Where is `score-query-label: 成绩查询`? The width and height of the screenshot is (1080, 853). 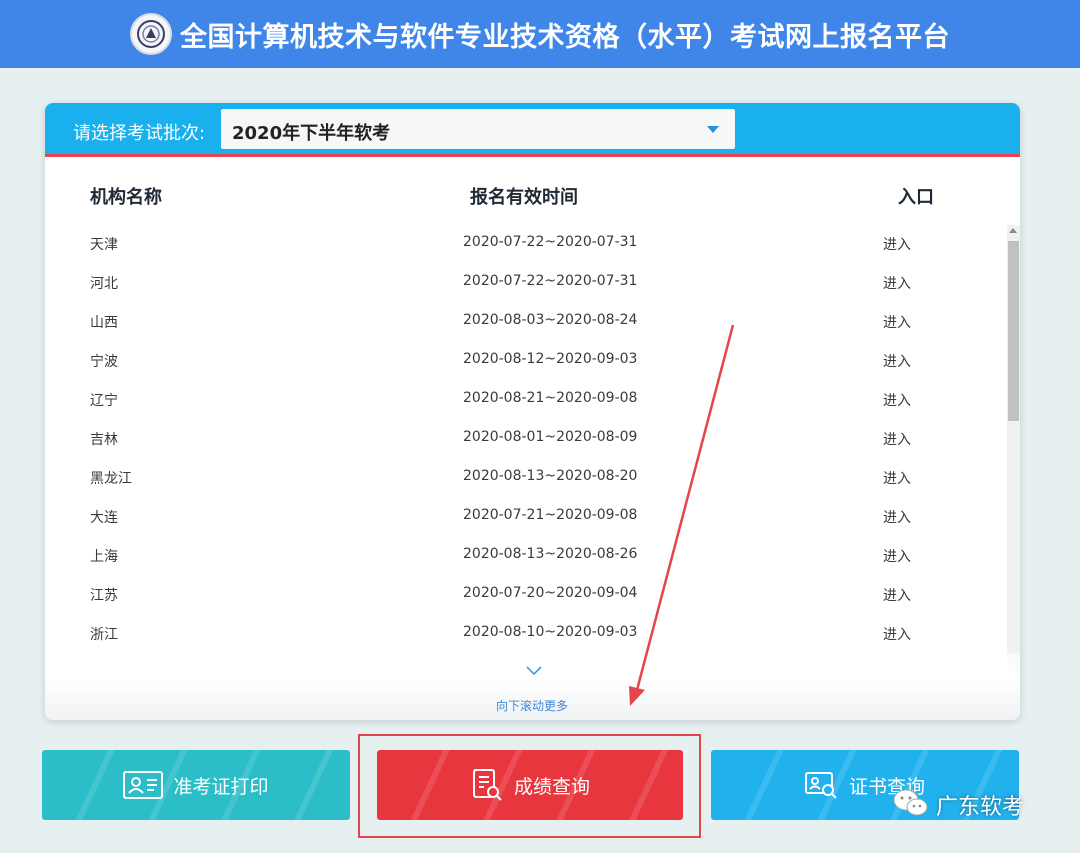 score-query-label: 成绩查询 is located at coordinates (551, 786).